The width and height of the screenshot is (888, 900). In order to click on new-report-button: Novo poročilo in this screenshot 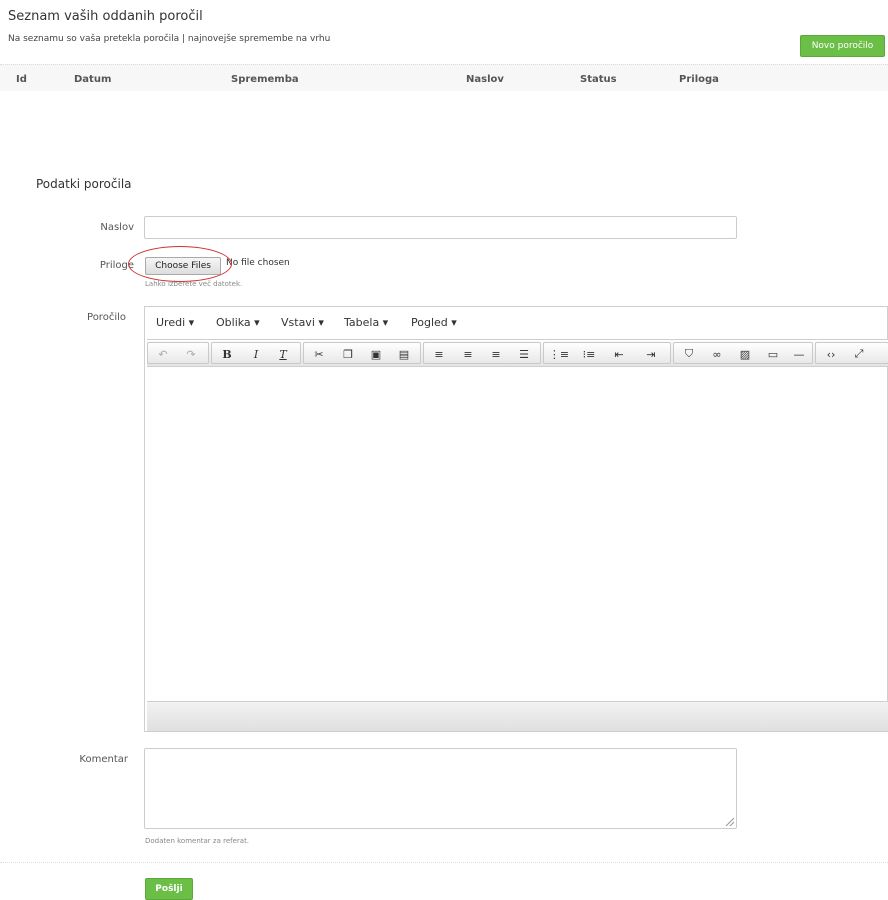, I will do `click(842, 46)`.